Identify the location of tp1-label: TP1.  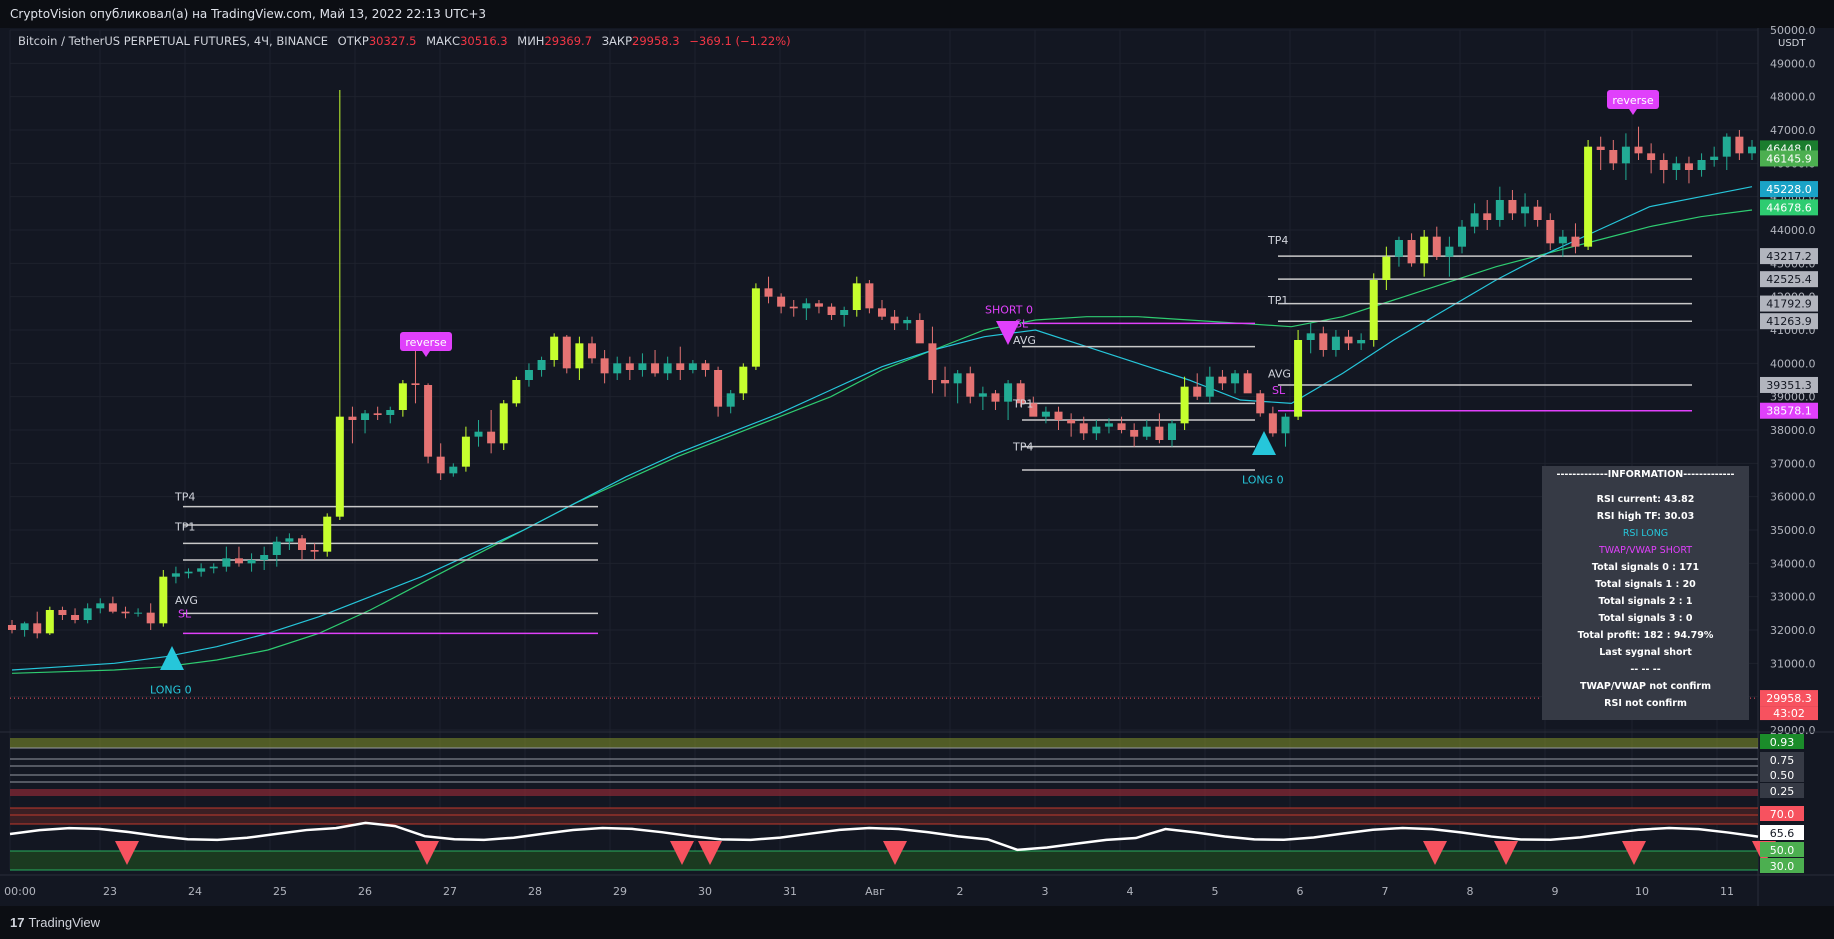
(1022, 403).